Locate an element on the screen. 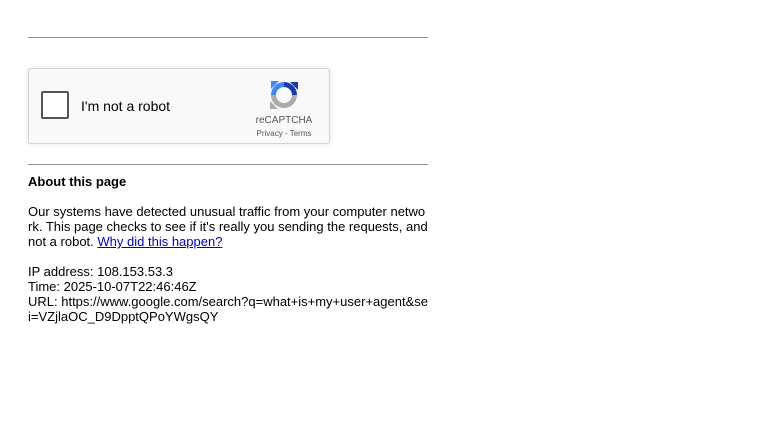 The width and height of the screenshot is (762, 432). recaptcha-checkbox is located at coordinates (55, 105).